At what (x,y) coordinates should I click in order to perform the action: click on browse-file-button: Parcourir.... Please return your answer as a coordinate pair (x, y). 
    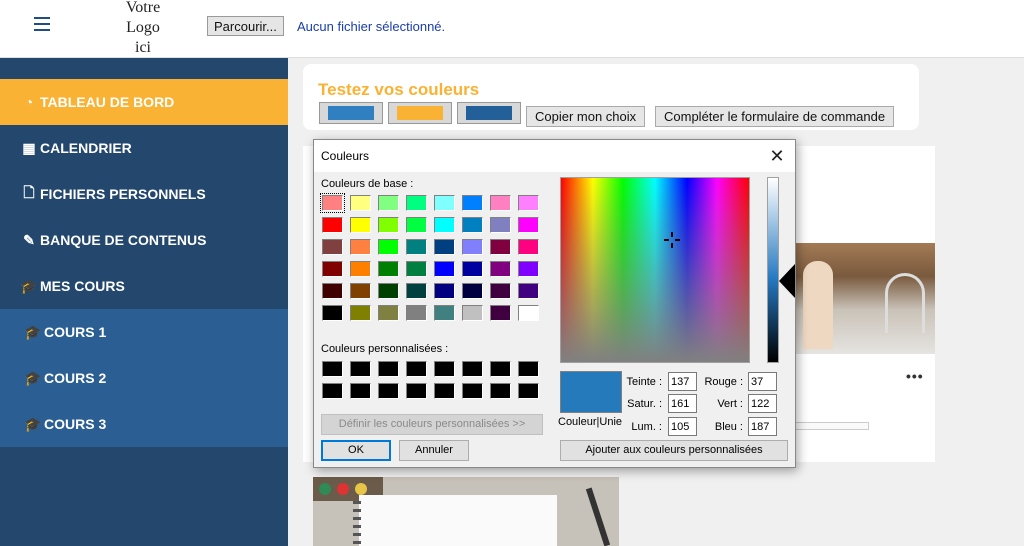
    Looking at the image, I should click on (245, 26).